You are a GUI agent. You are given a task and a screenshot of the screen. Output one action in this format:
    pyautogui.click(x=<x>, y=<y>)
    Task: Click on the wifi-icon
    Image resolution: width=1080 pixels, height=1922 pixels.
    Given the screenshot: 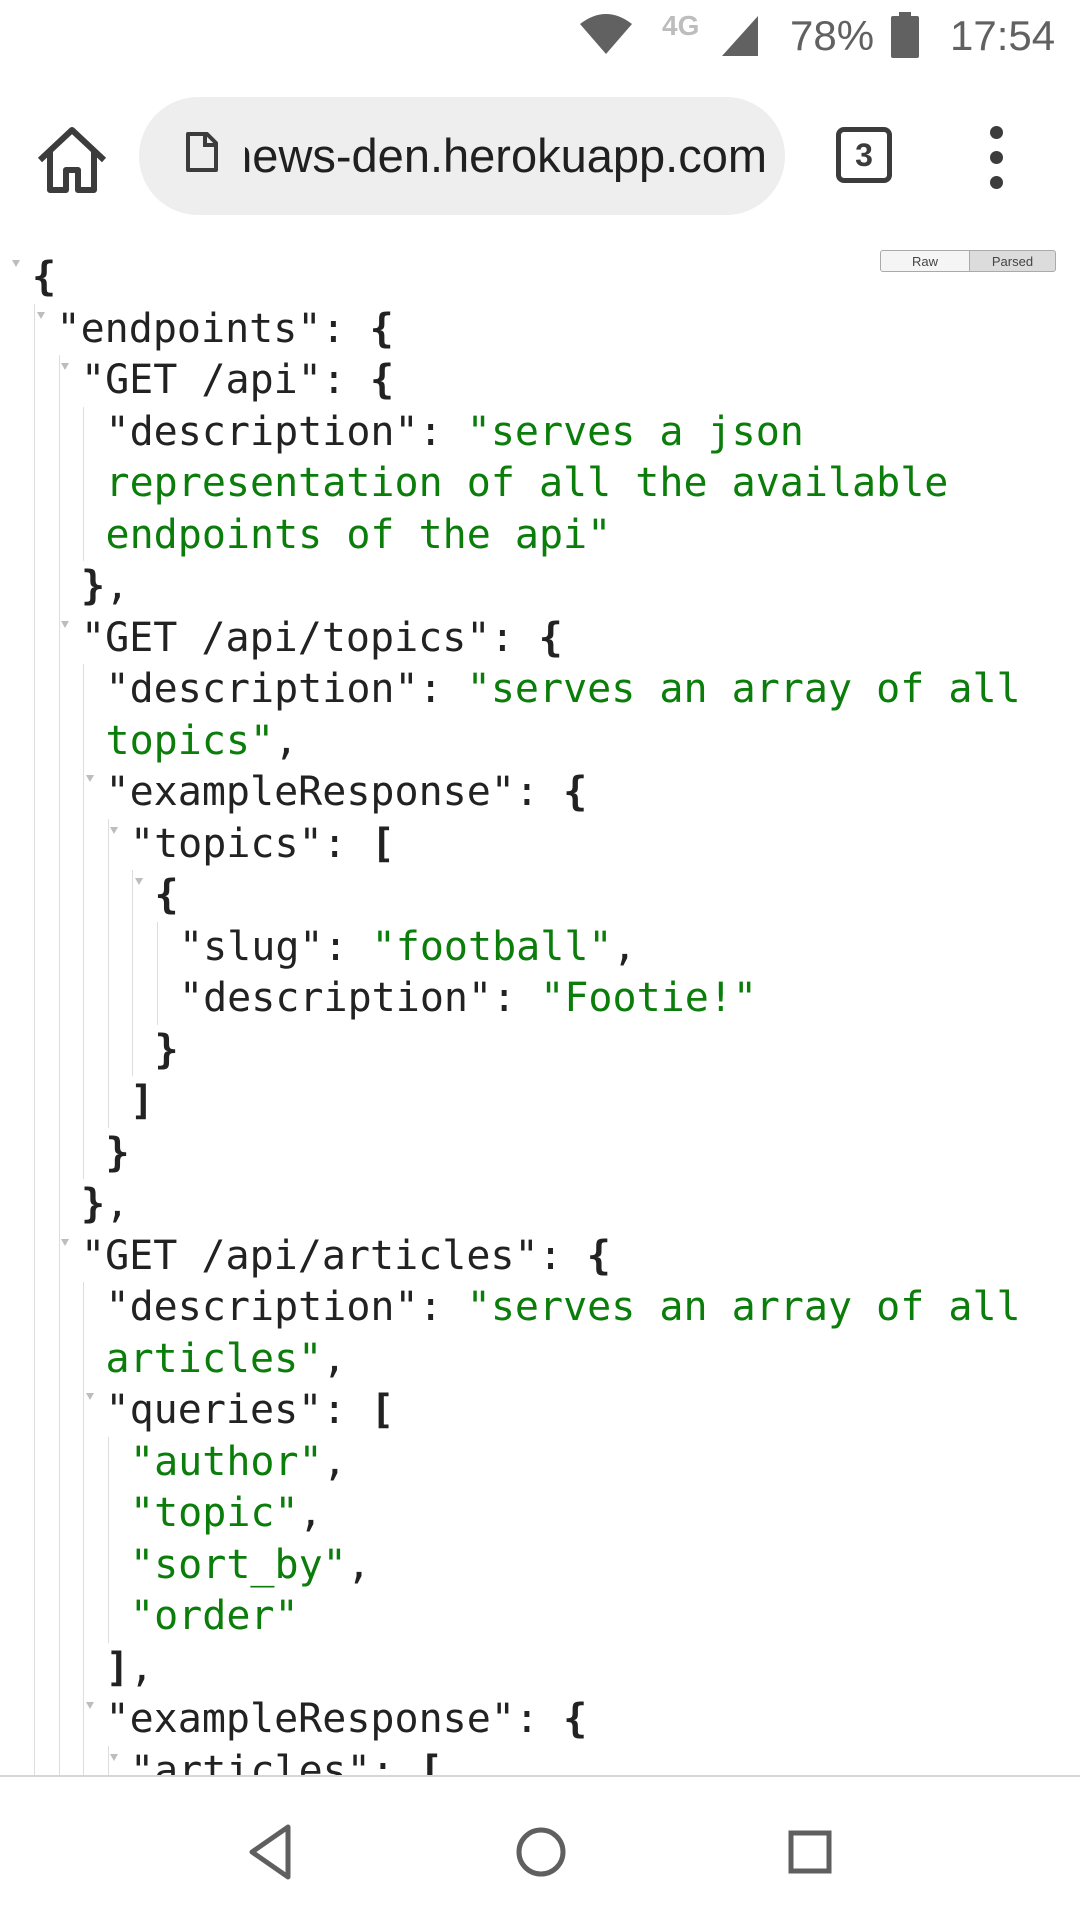 What is the action you would take?
    pyautogui.click(x=606, y=34)
    